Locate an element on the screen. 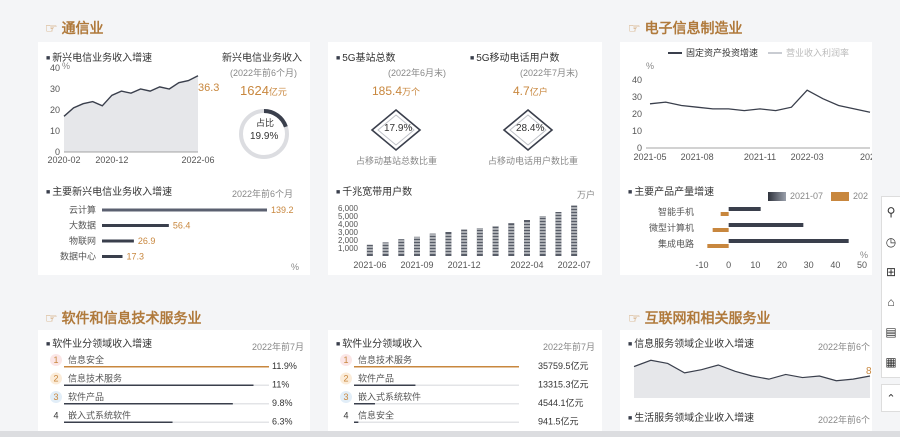 This screenshot has height=437, width=900. station-share: 17.9% is located at coordinates (398, 128).